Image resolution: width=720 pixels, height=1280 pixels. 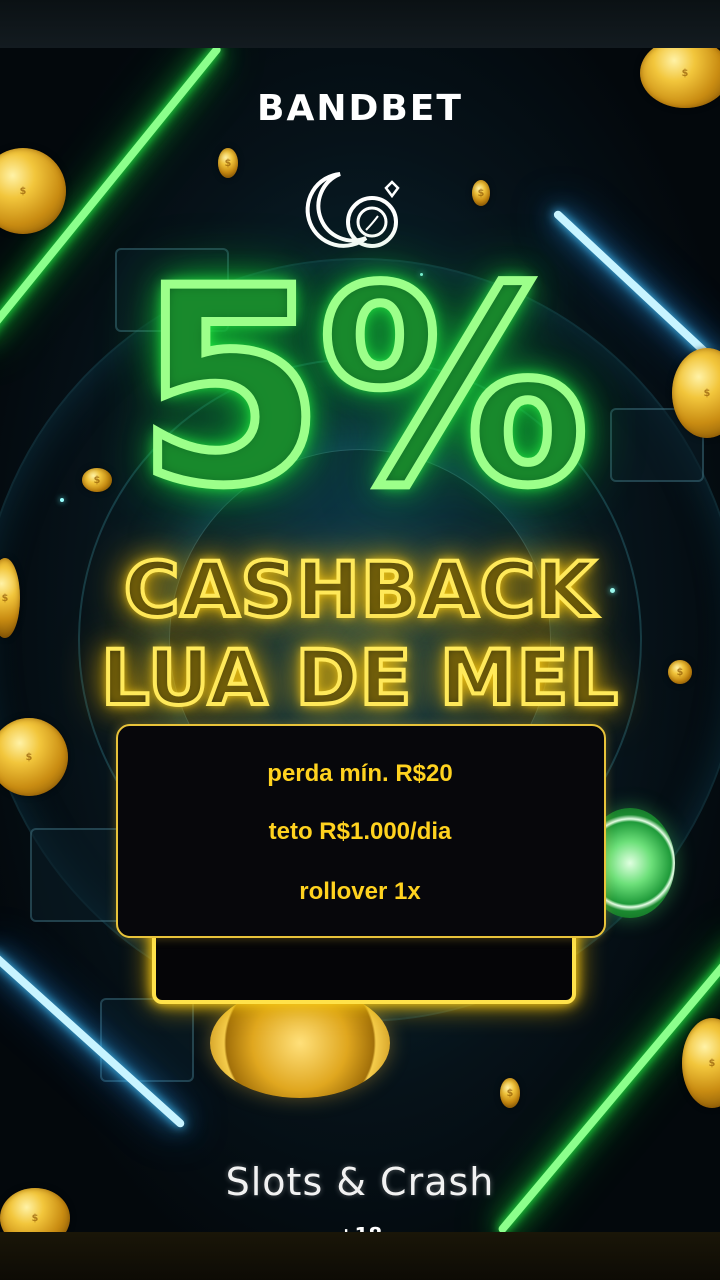 What do you see at coordinates (359, 677) in the screenshot?
I see `promo-title-line2: LUA DE MEL` at bounding box center [359, 677].